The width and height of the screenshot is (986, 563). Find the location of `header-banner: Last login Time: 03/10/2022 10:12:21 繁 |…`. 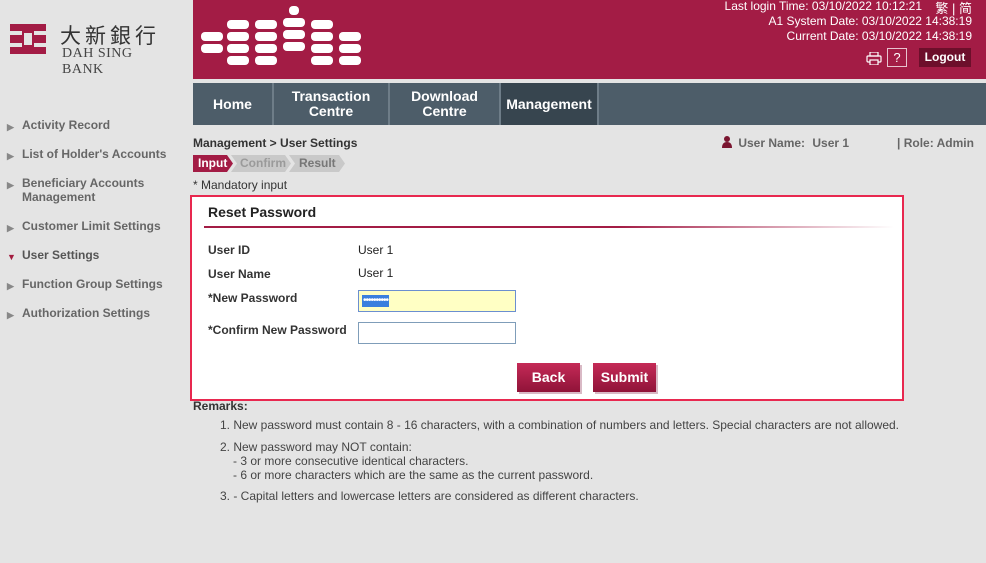

header-banner: Last login Time: 03/10/2022 10:12:21 繁 |… is located at coordinates (589, 39).